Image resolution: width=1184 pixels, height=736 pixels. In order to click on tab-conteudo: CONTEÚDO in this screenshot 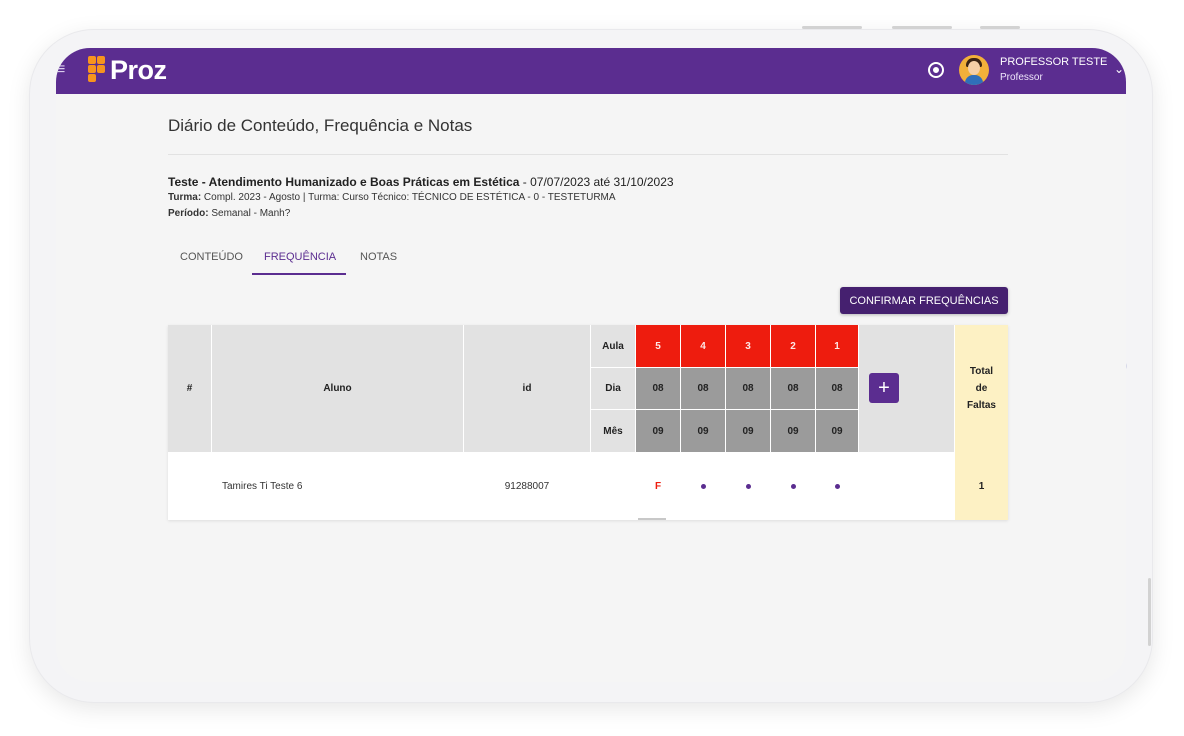, I will do `click(211, 257)`.